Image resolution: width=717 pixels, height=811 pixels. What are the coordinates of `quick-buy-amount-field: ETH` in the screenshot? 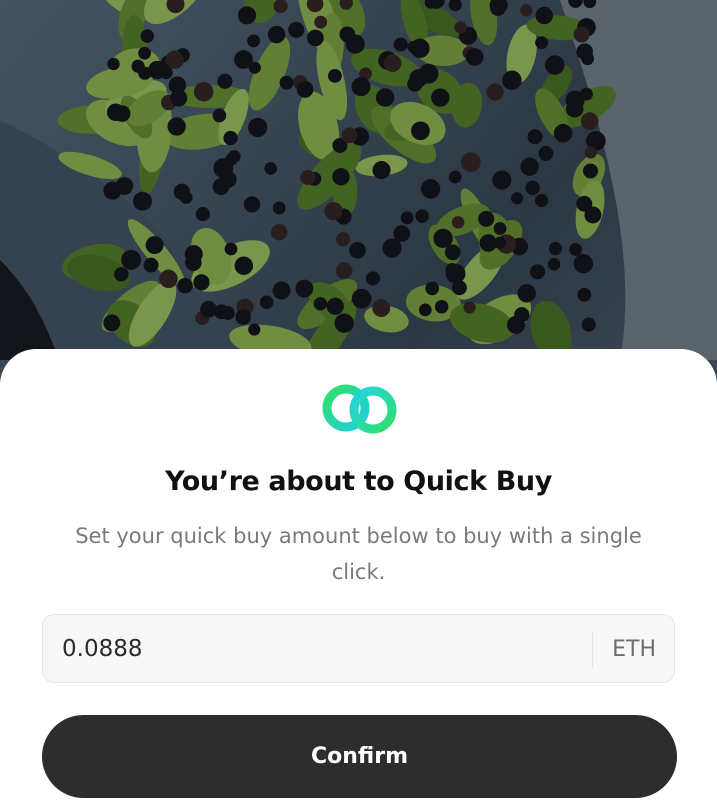 It's located at (358, 649).